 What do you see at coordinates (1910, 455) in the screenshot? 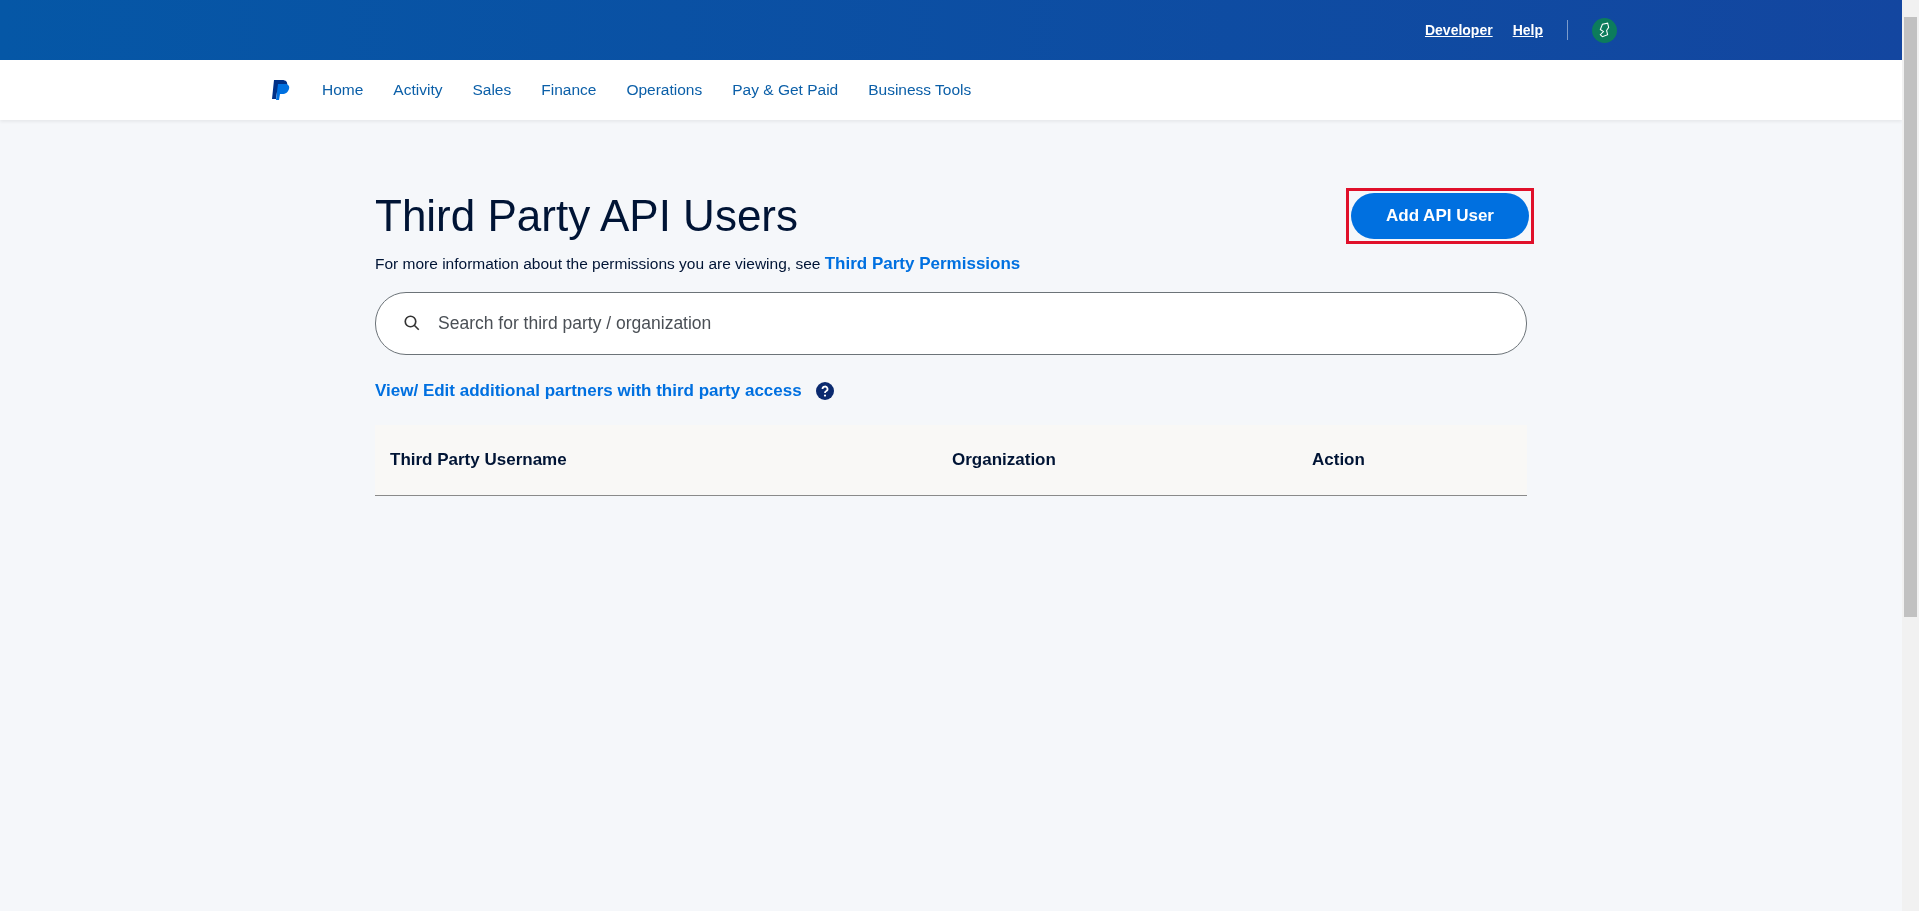
I see `scrollbar` at bounding box center [1910, 455].